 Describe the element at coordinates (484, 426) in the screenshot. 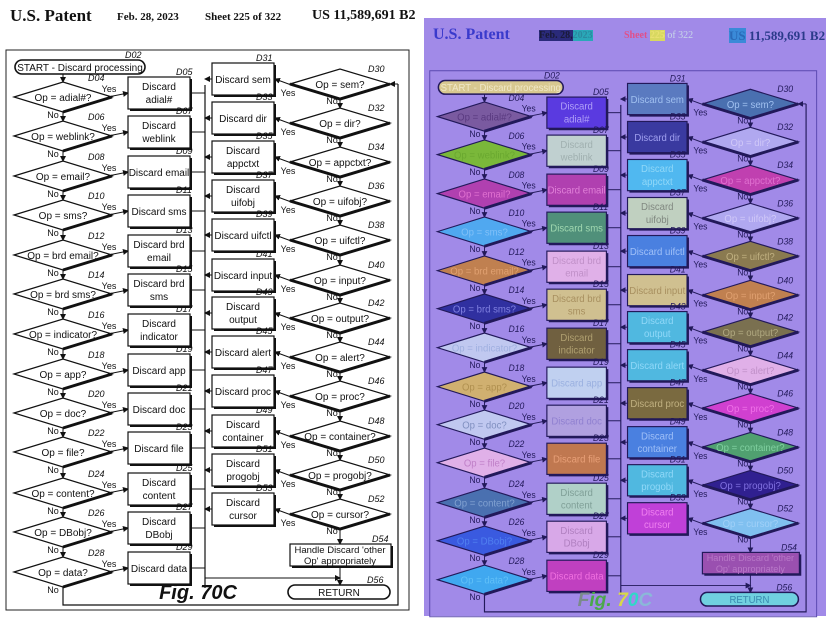

I see `colorized-decision-label: Op = doc?` at that location.